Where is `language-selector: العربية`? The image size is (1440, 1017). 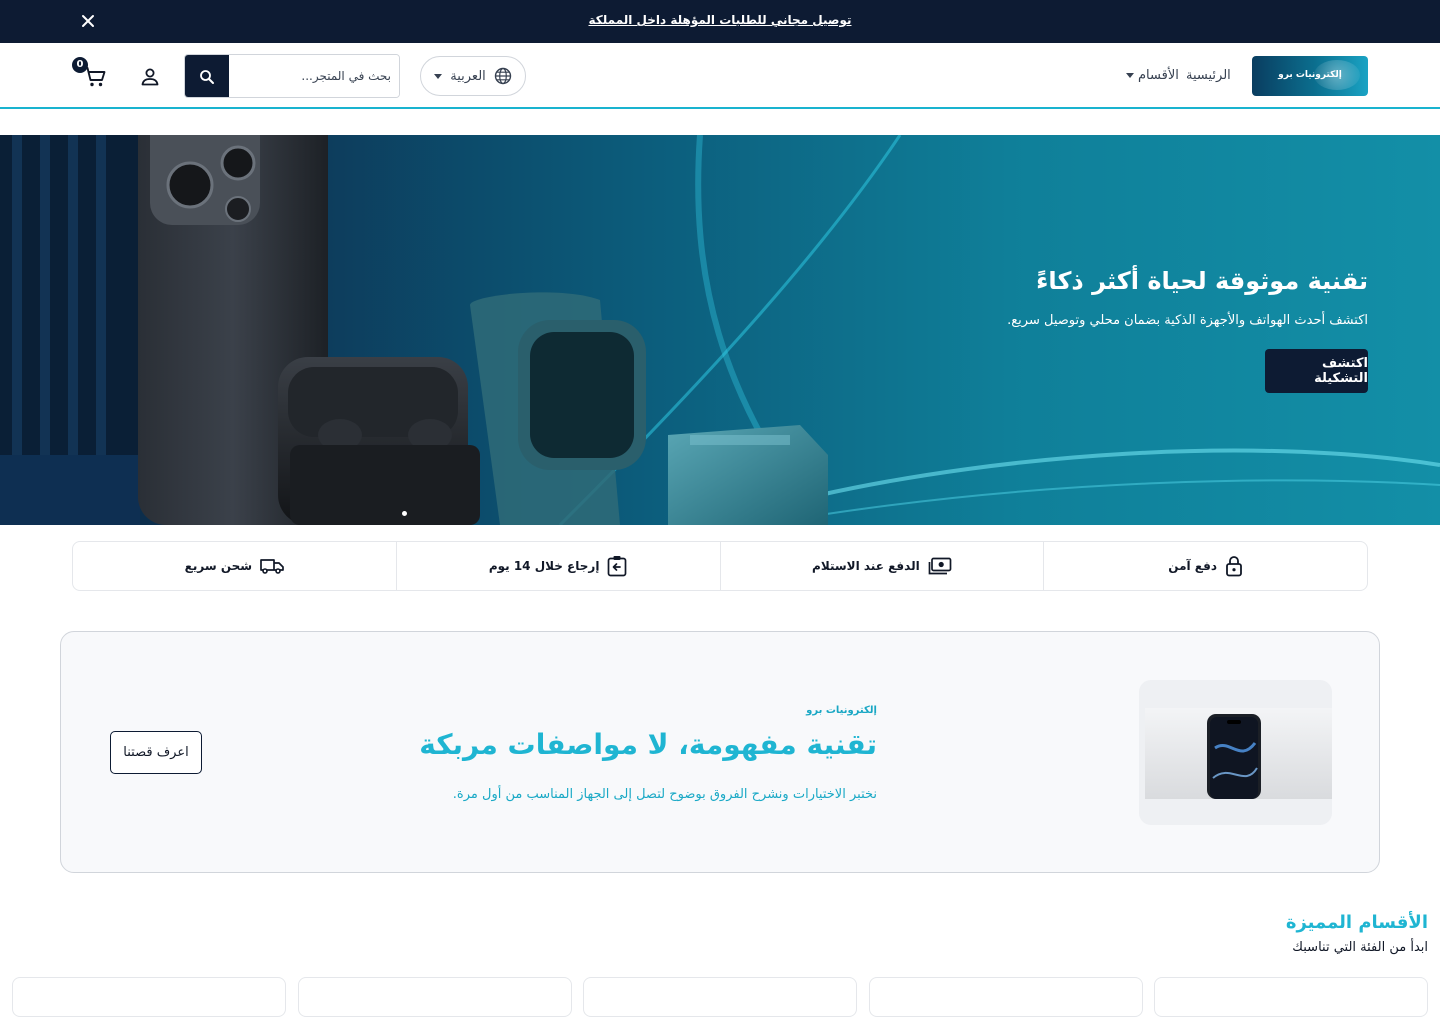
language-selector: العربية is located at coordinates (473, 76).